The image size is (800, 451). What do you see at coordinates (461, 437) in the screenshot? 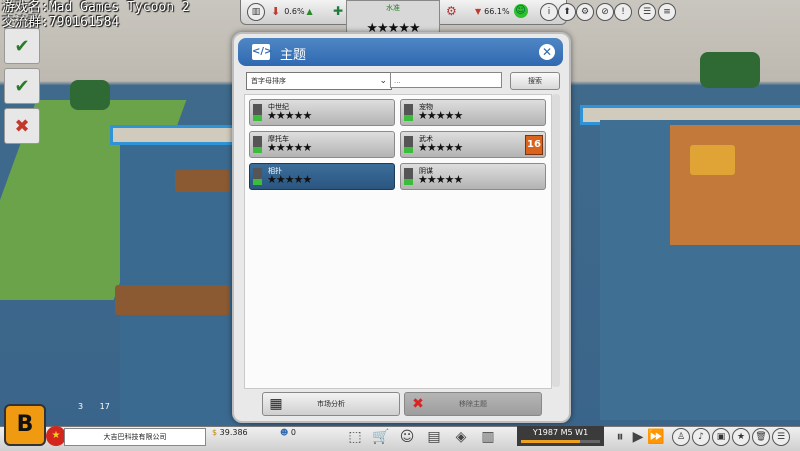
I see `package-icon: ◈` at bounding box center [461, 437].